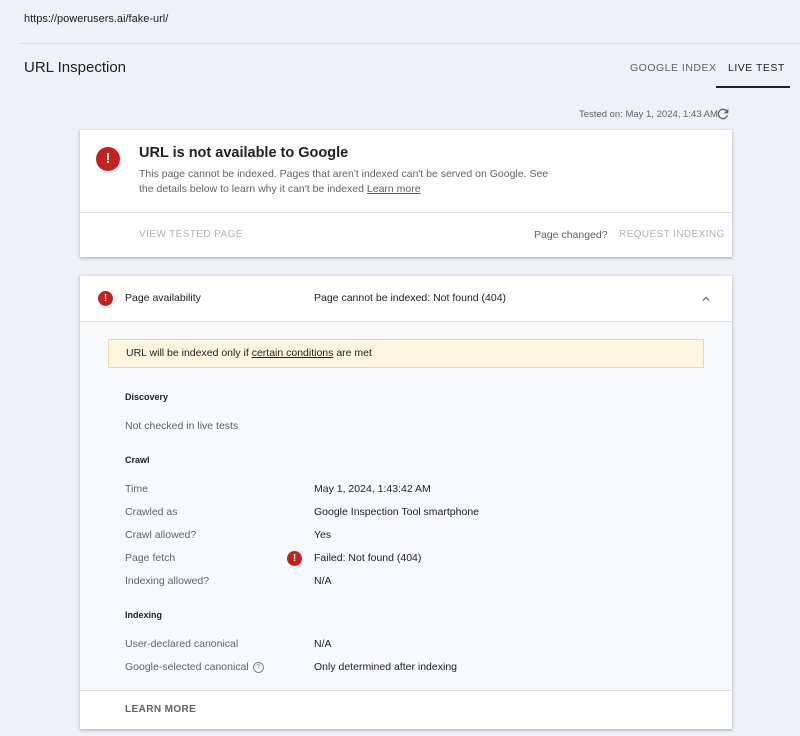  Describe the element at coordinates (673, 68) in the screenshot. I see `tab-google-index: GOOGLE INDEX` at that location.